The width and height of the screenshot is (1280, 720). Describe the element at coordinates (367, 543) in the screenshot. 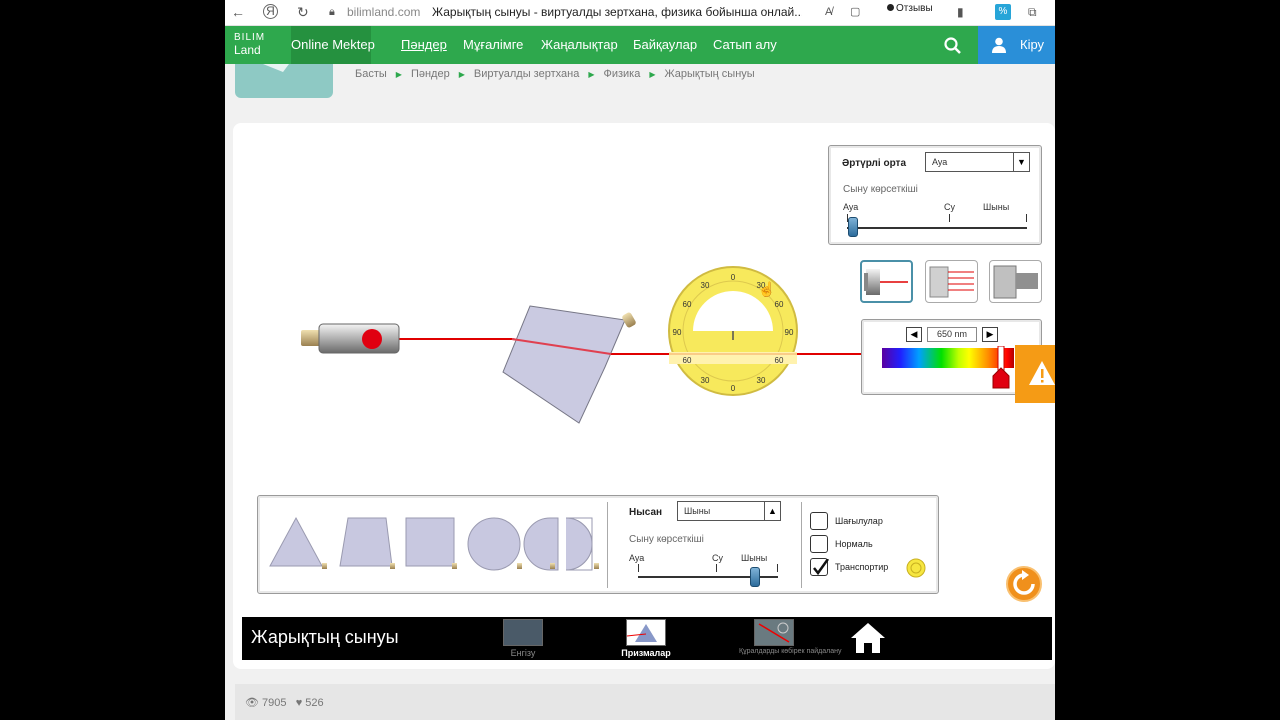

I see `shape-trapezoid` at that location.